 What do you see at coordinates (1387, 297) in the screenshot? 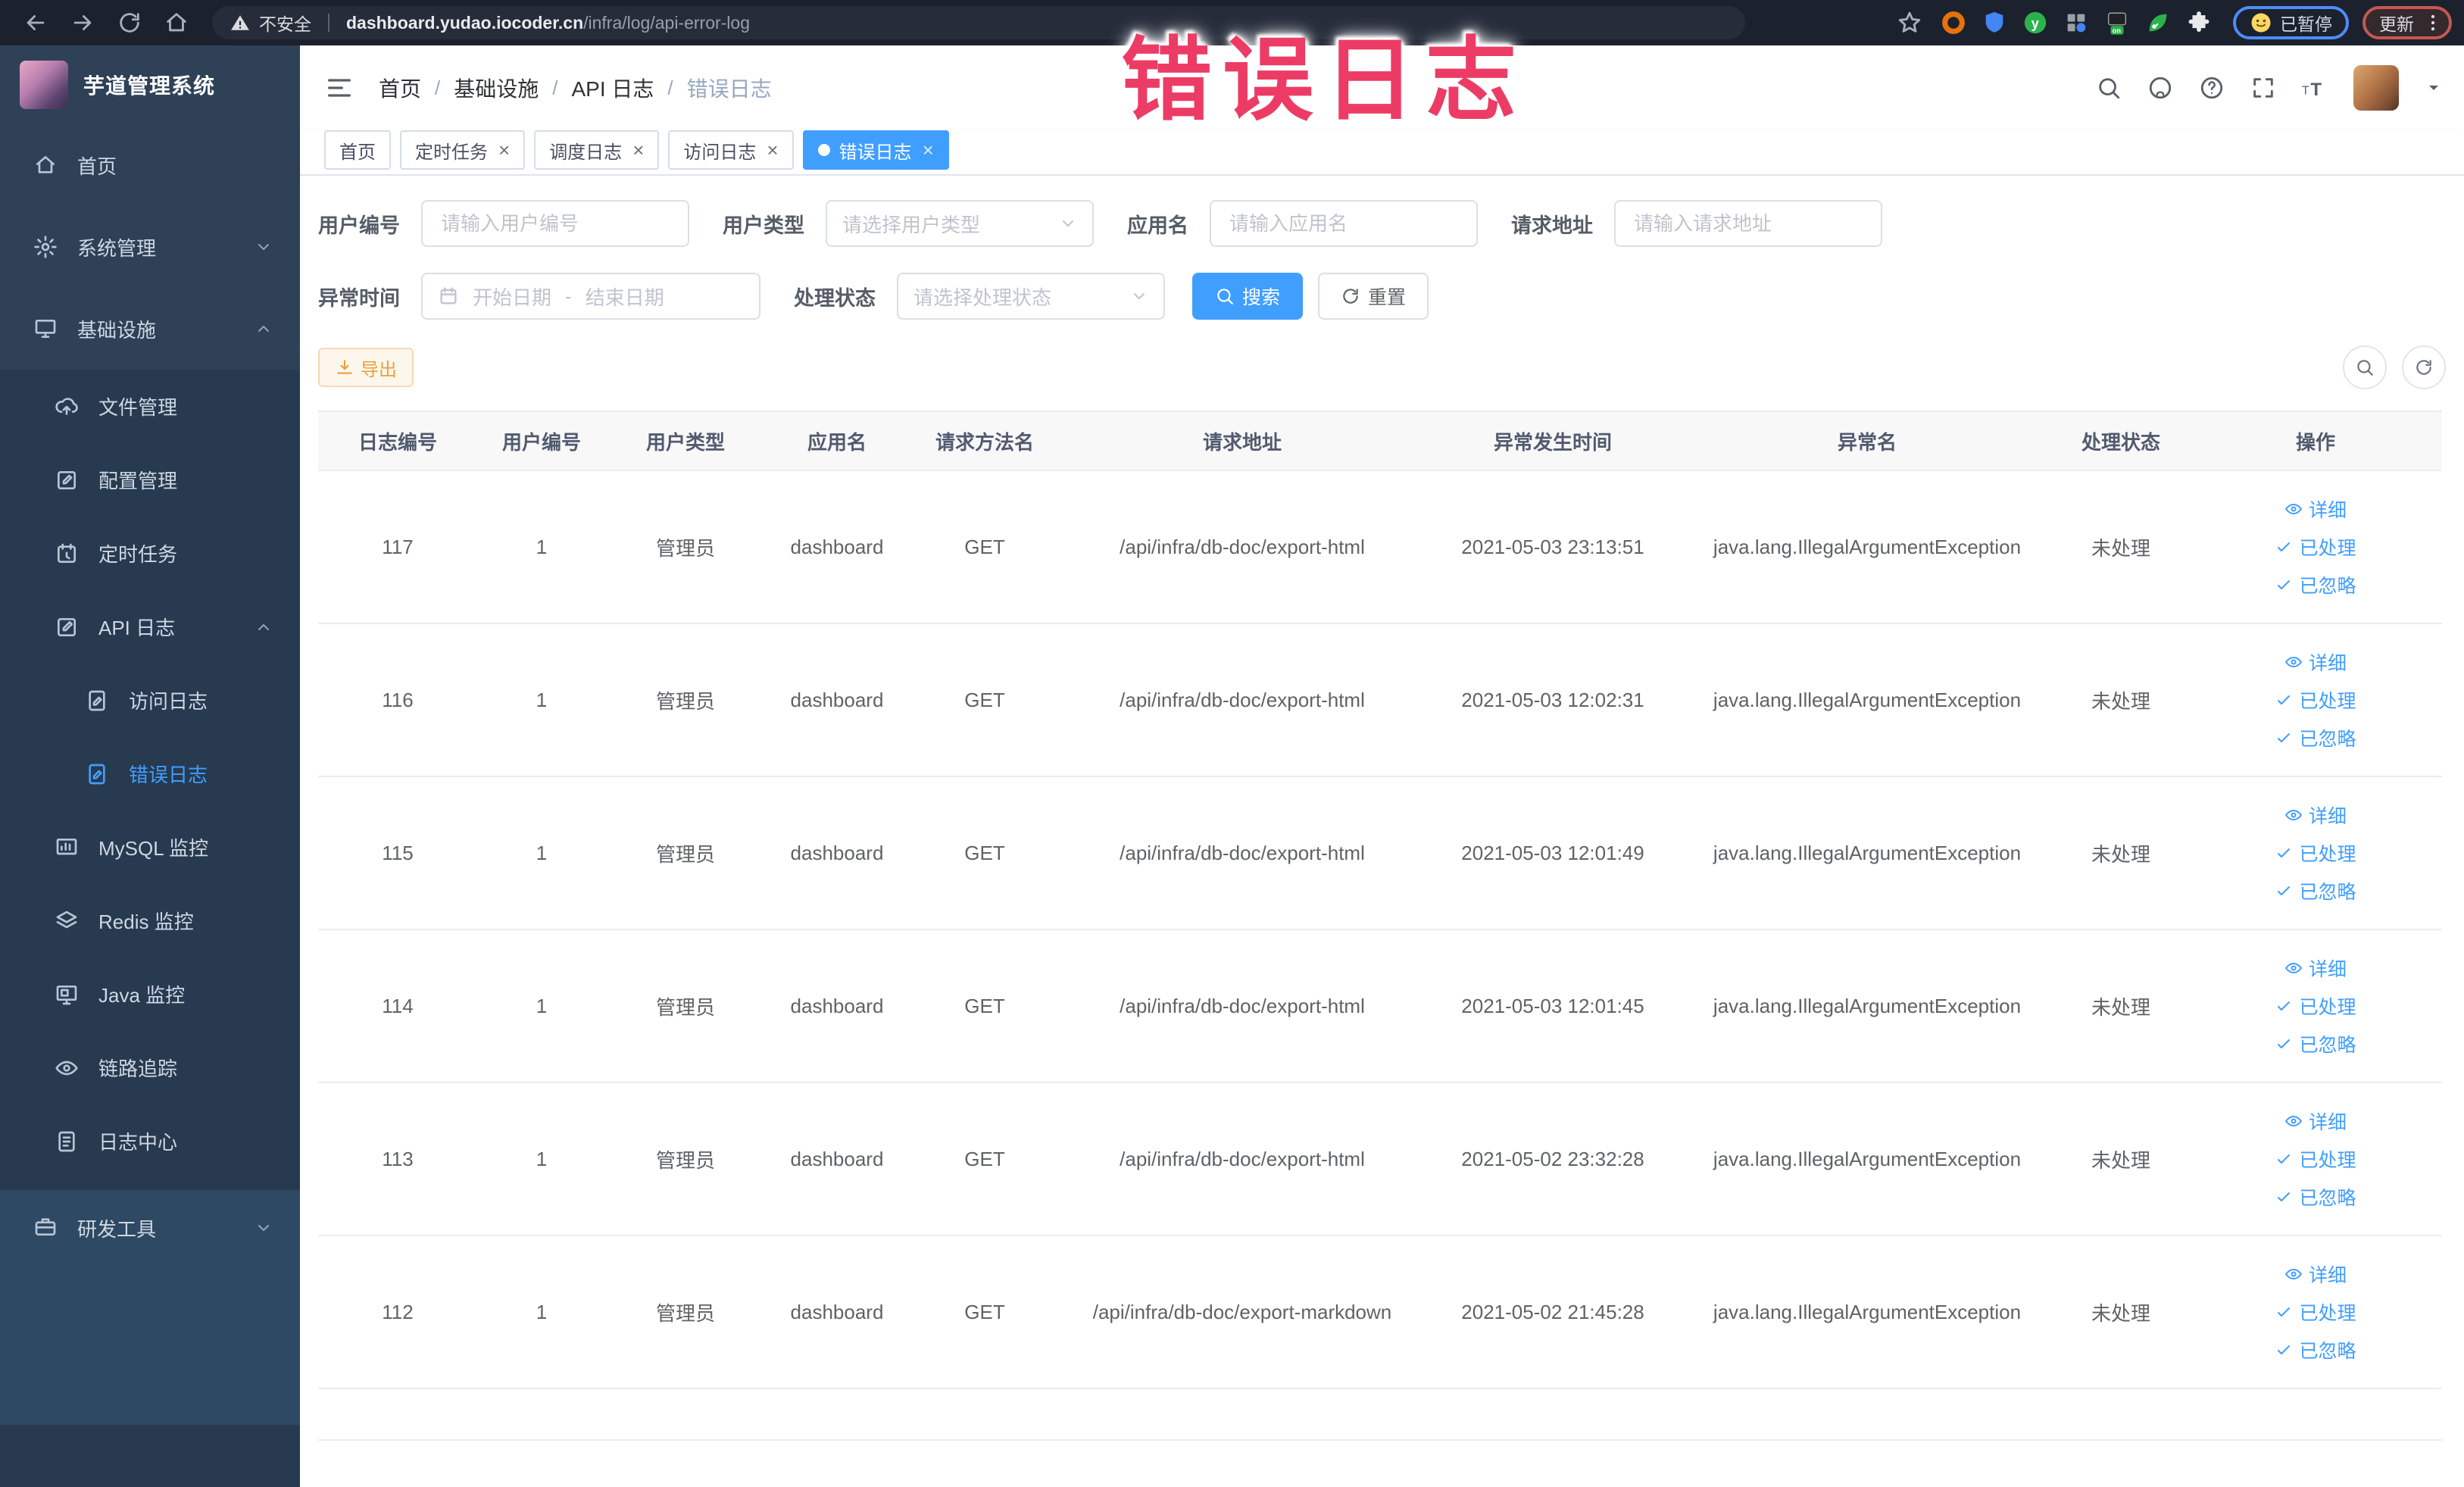
I see `reset-button-label: 重置` at bounding box center [1387, 297].